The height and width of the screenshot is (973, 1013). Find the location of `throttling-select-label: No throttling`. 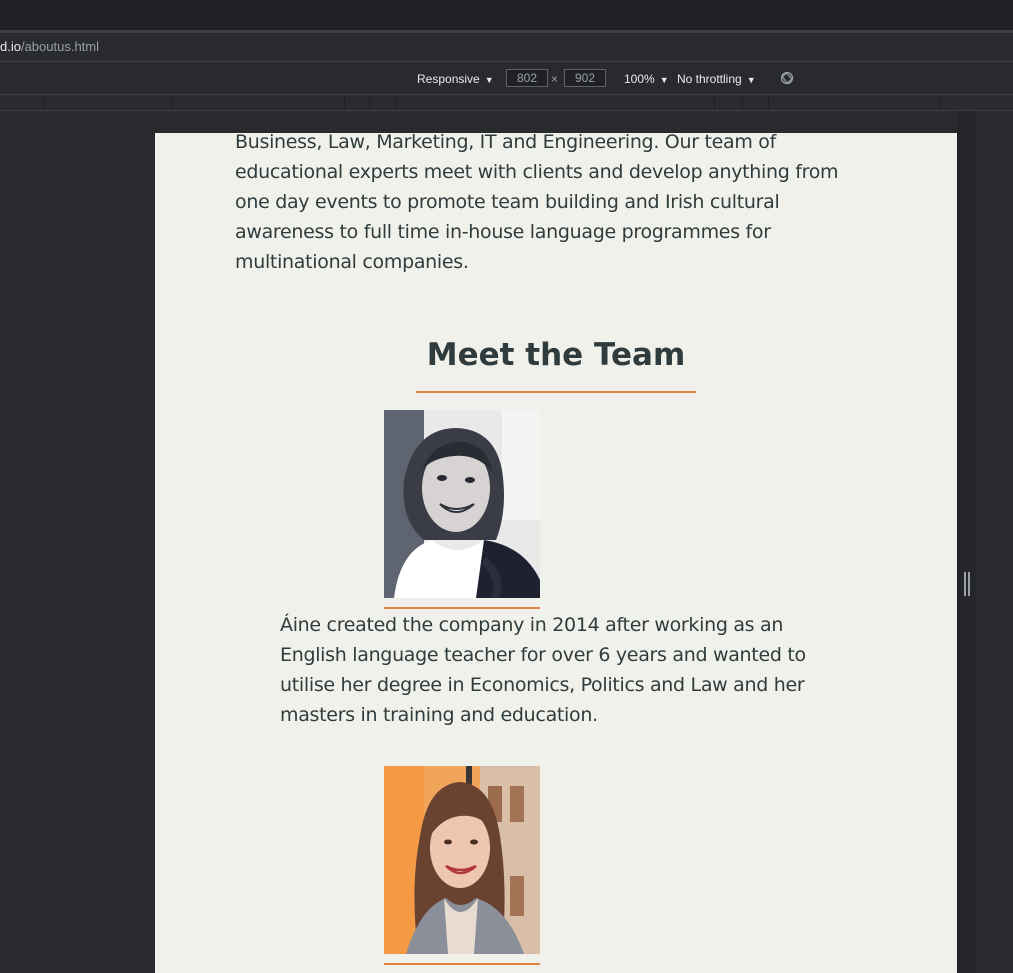

throttling-select-label: No throttling is located at coordinates (709, 79).